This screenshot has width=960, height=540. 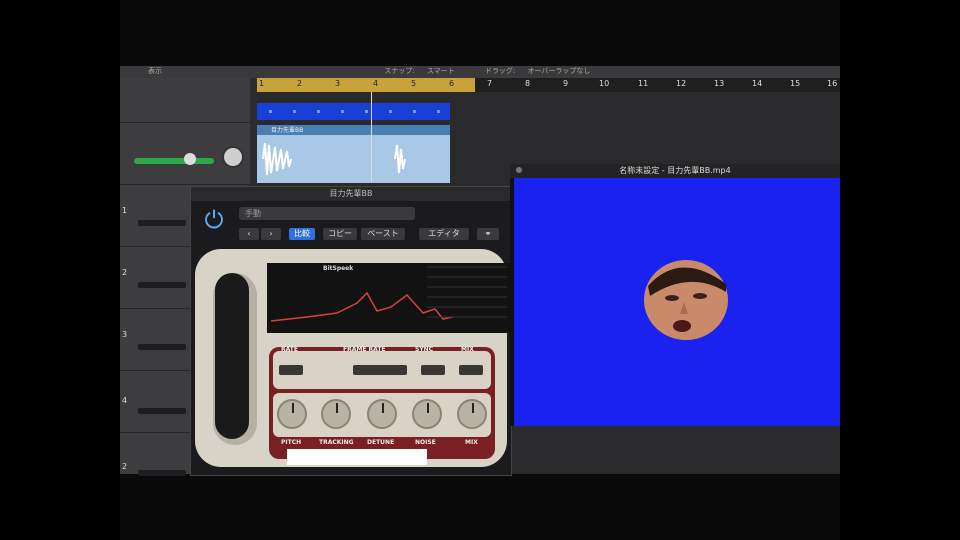 What do you see at coordinates (125, 400) in the screenshot?
I see `track-number: 4` at bounding box center [125, 400].